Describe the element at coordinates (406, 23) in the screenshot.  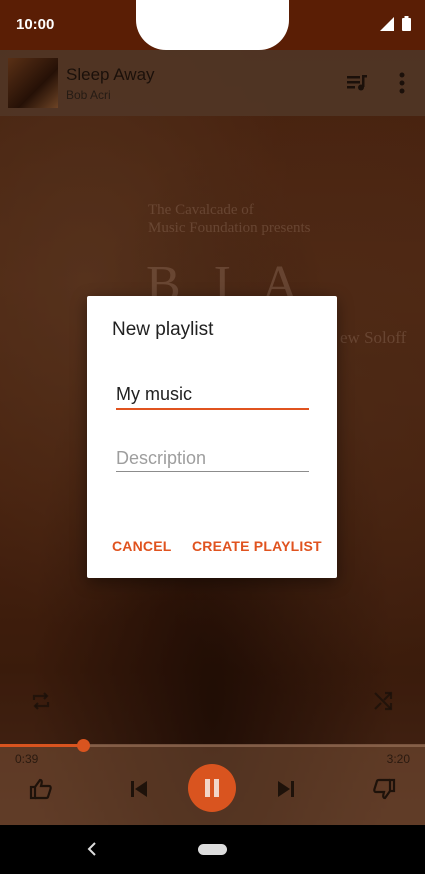
I see `battery-icon` at that location.